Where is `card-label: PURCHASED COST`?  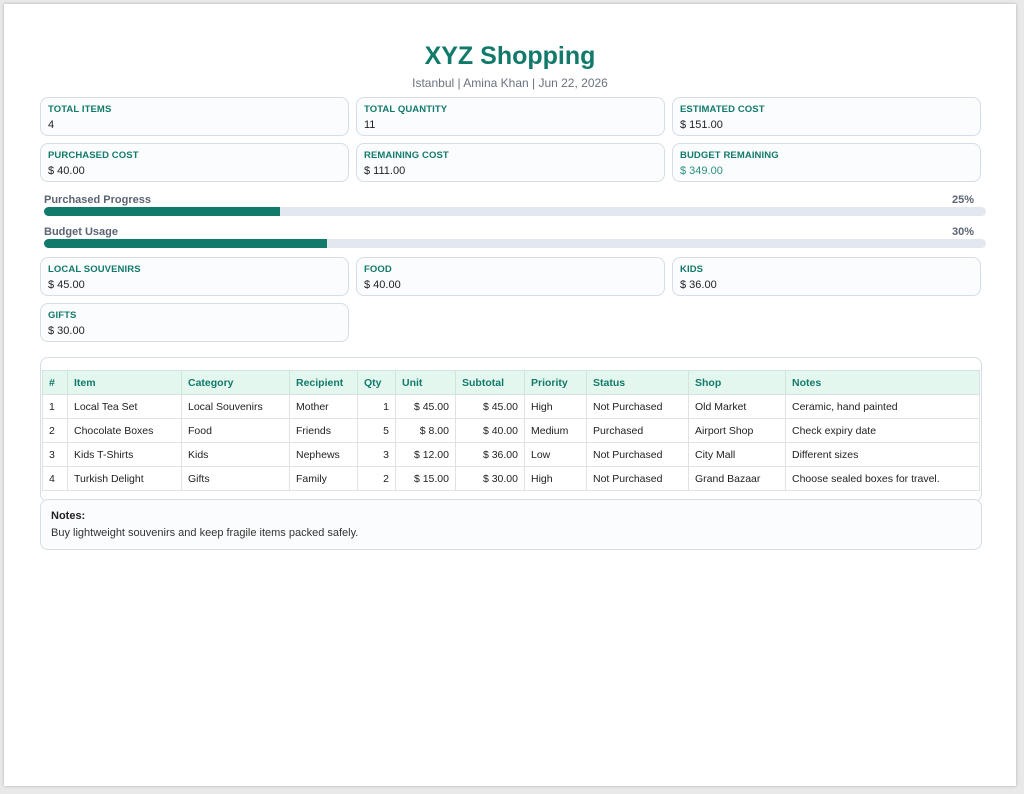 card-label: PURCHASED COST is located at coordinates (93, 155).